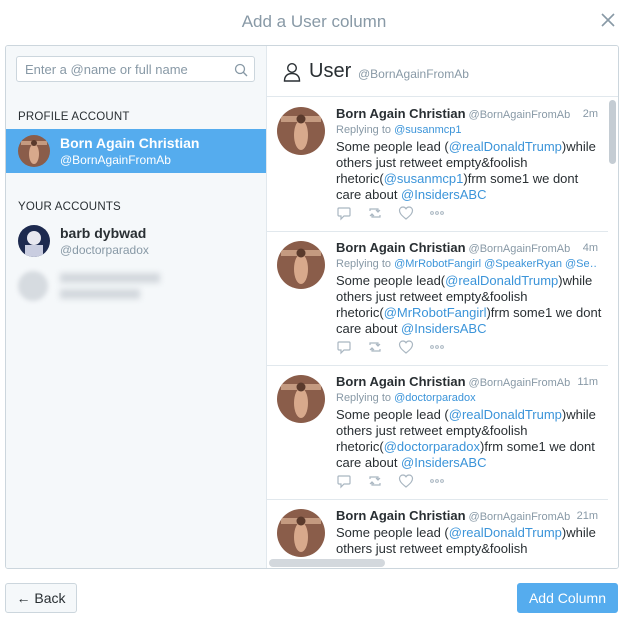 This screenshot has width=628, height=623. What do you see at coordinates (110, 278) in the screenshot?
I see `blurred-name` at bounding box center [110, 278].